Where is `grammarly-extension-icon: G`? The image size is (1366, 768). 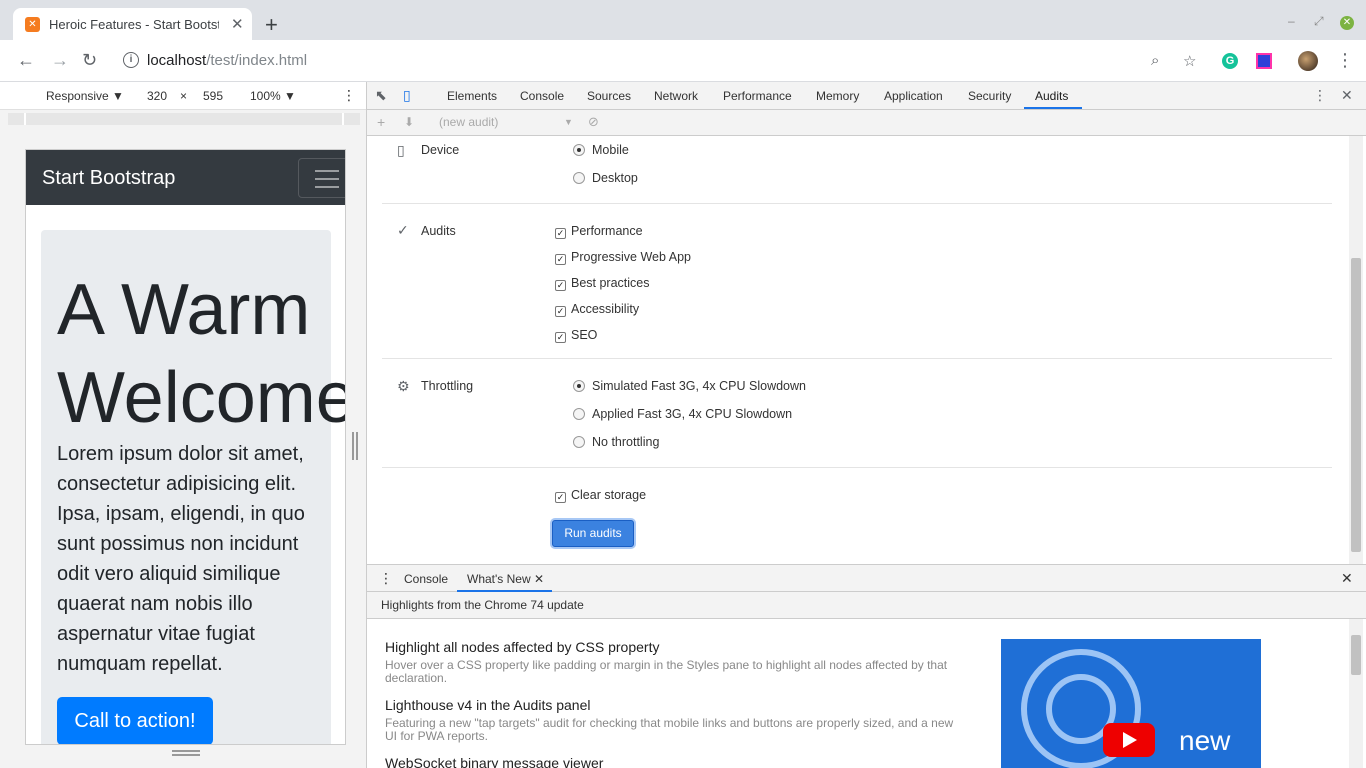 grammarly-extension-icon: G is located at coordinates (1230, 61).